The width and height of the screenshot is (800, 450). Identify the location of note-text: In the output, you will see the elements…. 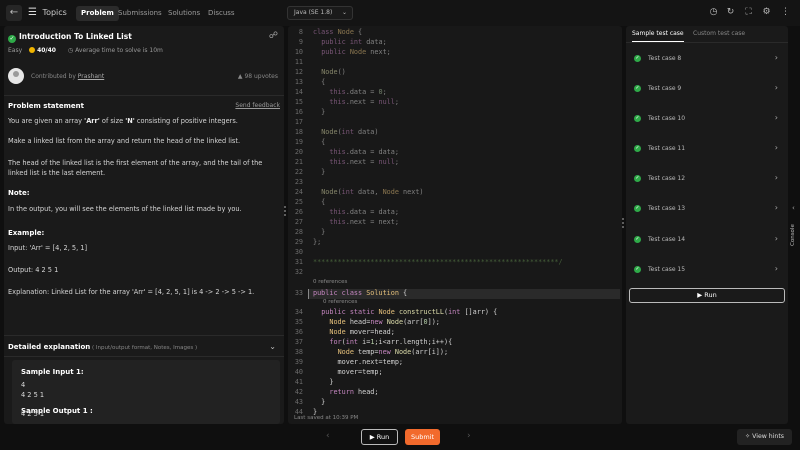
(125, 209).